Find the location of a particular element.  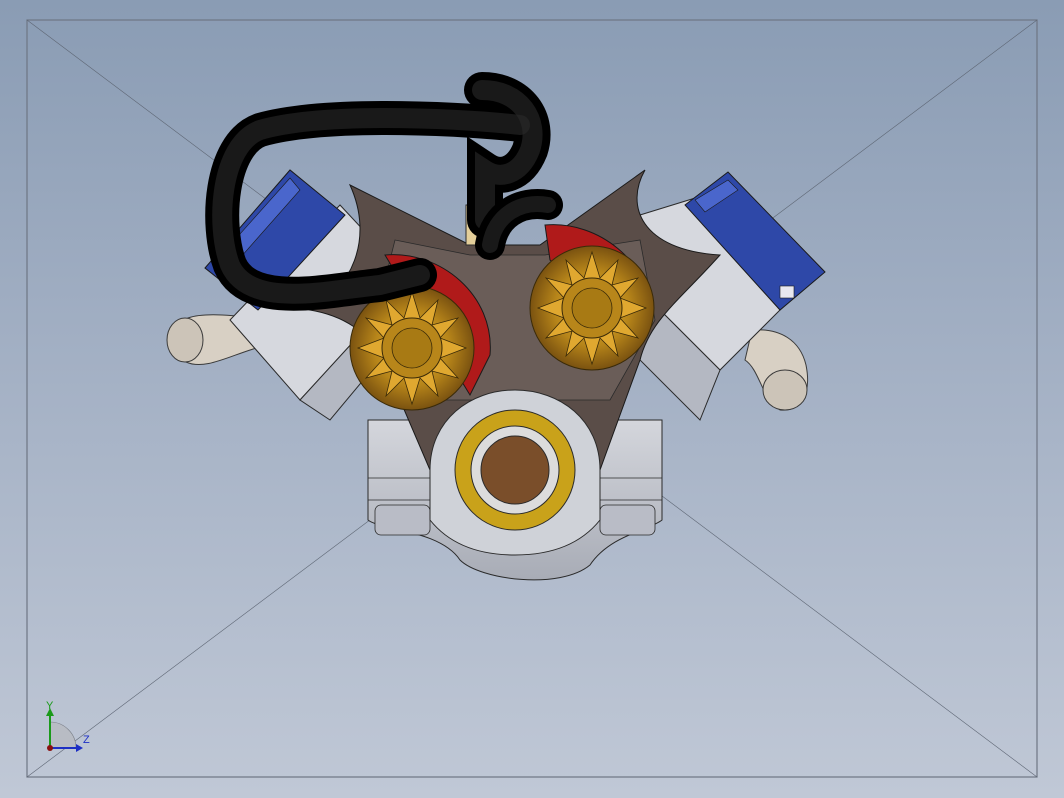

triad-z-label: Z is located at coordinates (86, 740).